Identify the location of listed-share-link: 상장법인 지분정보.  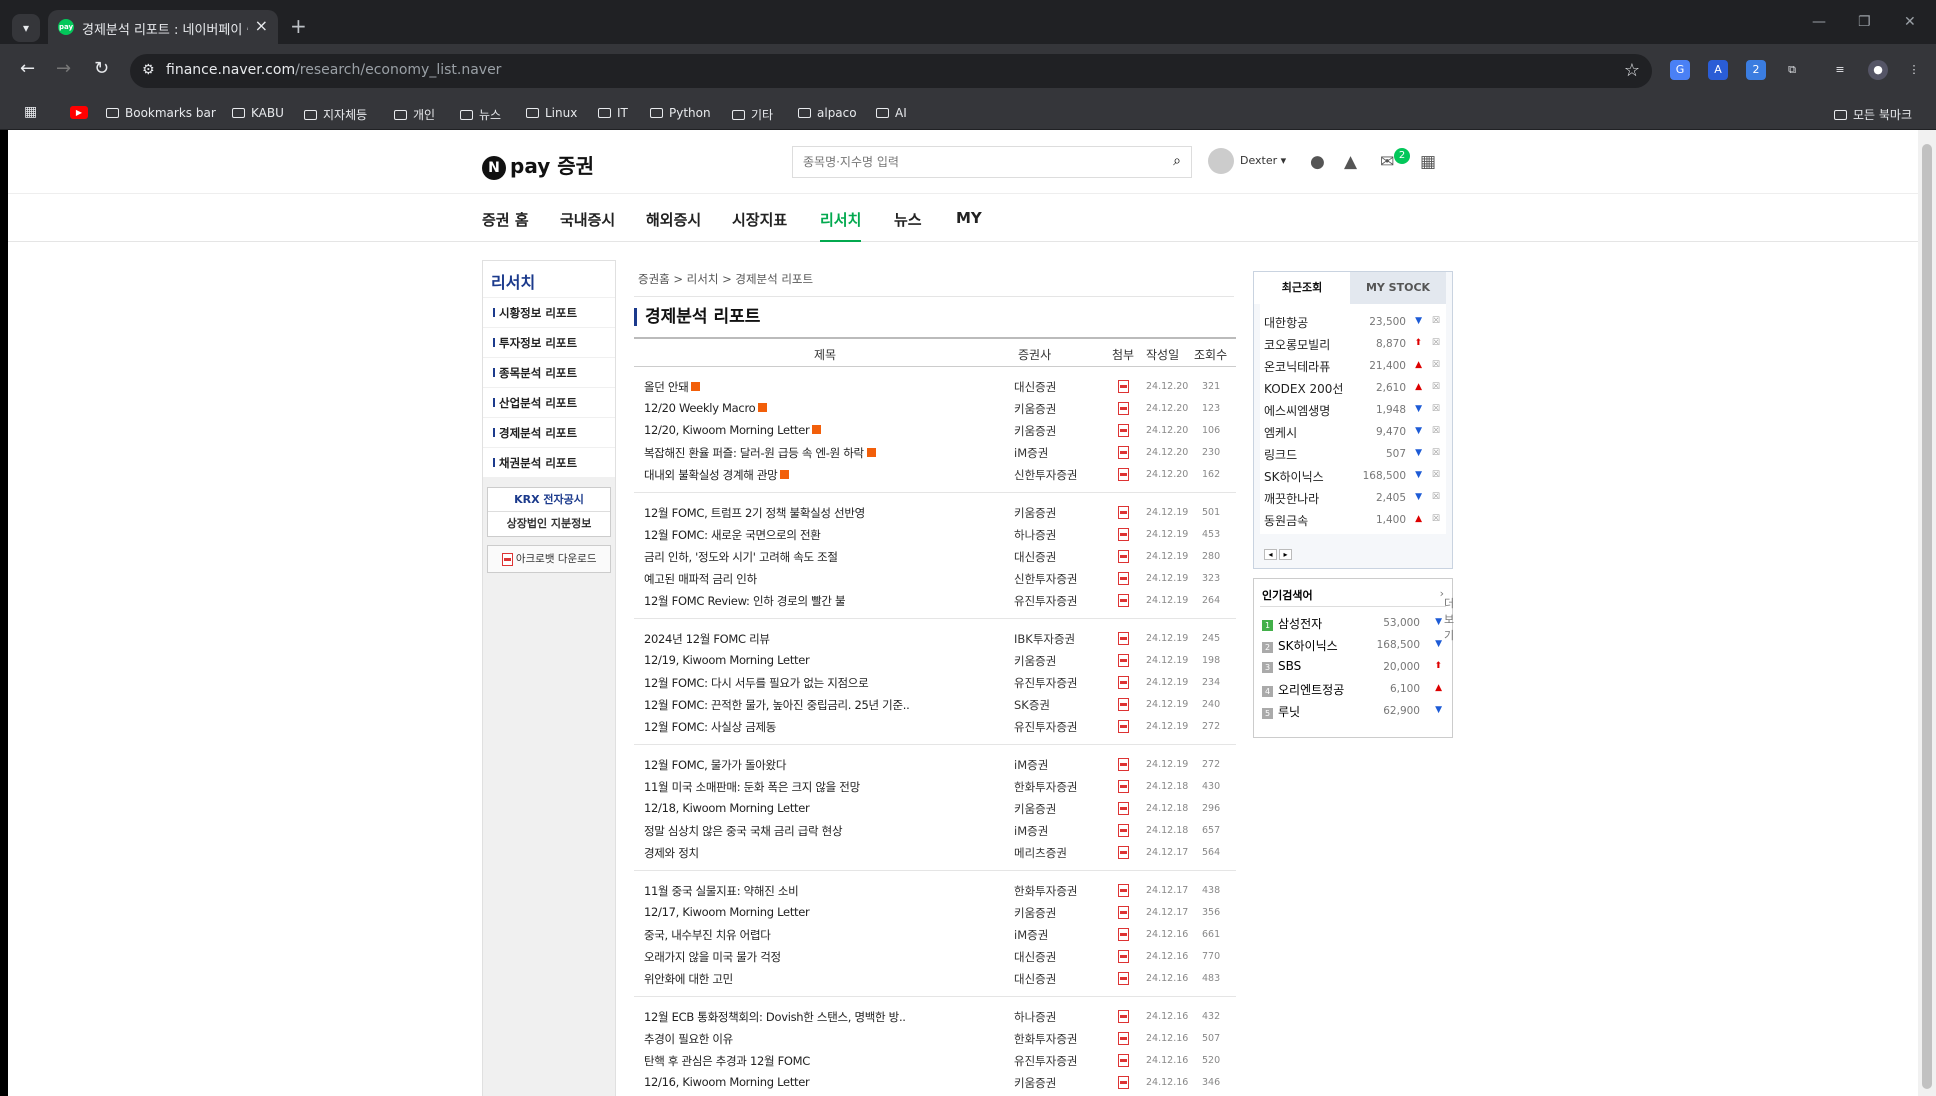
(549, 524).